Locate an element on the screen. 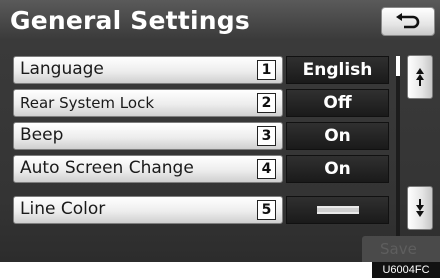 This screenshot has width=440, height=278. line-color-swatch is located at coordinates (337, 210).